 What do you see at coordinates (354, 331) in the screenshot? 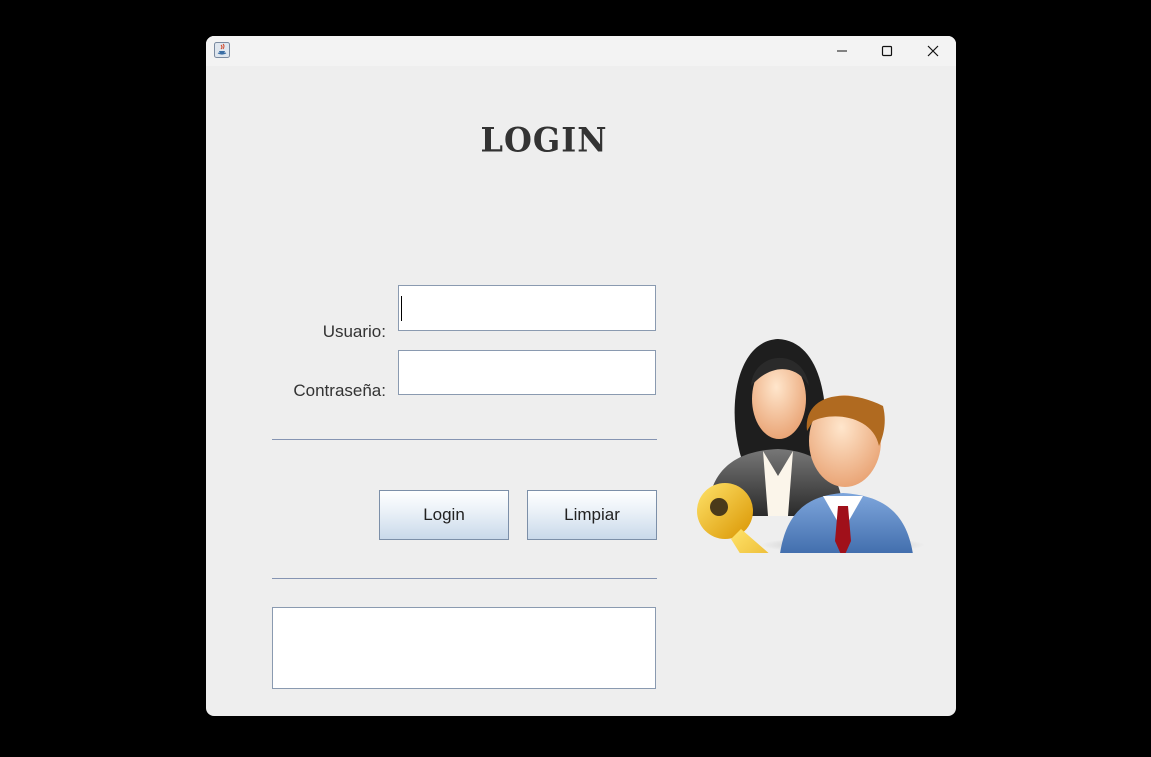
I see `username-label: Usuario:` at bounding box center [354, 331].